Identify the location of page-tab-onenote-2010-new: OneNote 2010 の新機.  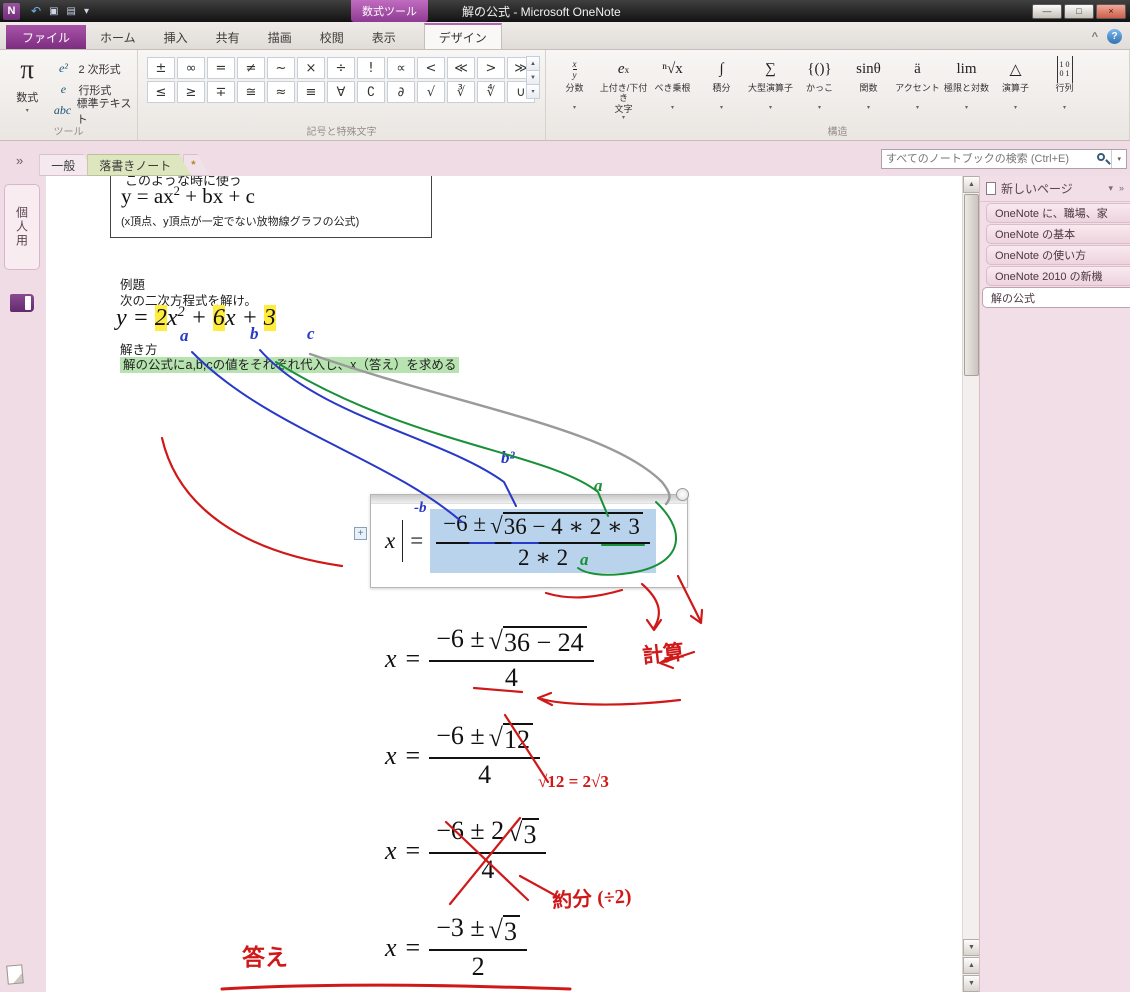
(1058, 276).